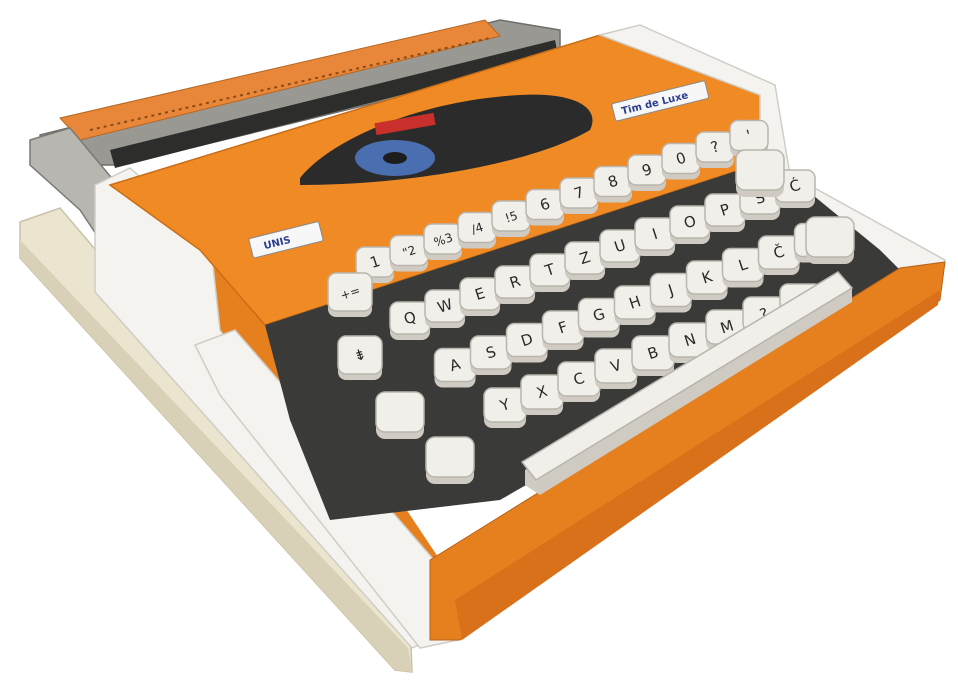 The image size is (958, 690). Describe the element at coordinates (542, 394) in the screenshot. I see `key-row4-1: X` at that location.